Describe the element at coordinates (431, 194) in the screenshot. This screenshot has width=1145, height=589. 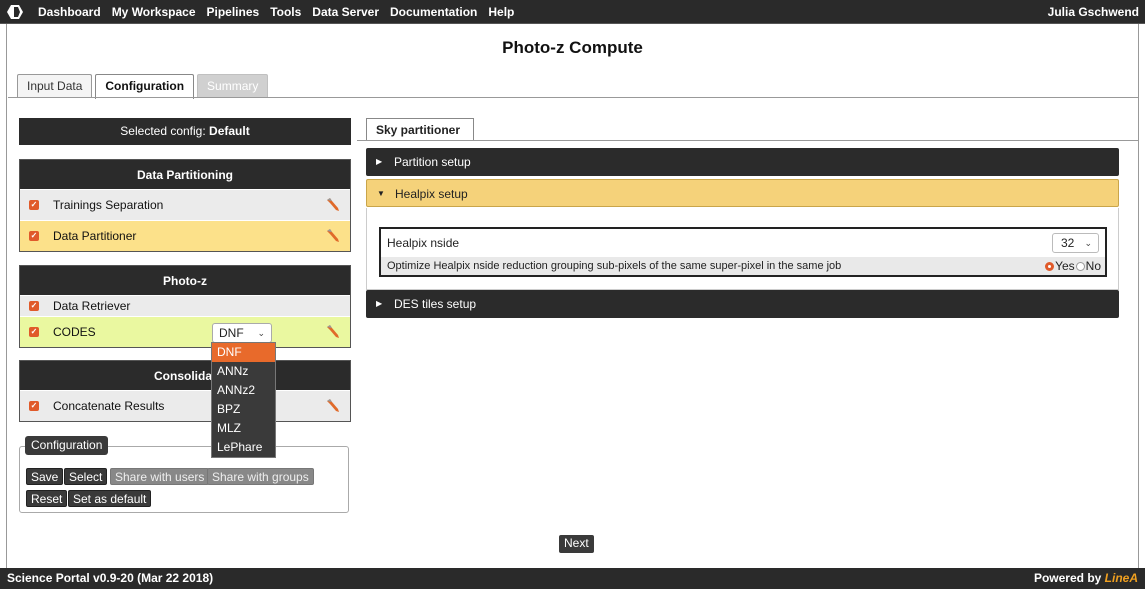
I see `accordion-label: Healpix setup` at that location.